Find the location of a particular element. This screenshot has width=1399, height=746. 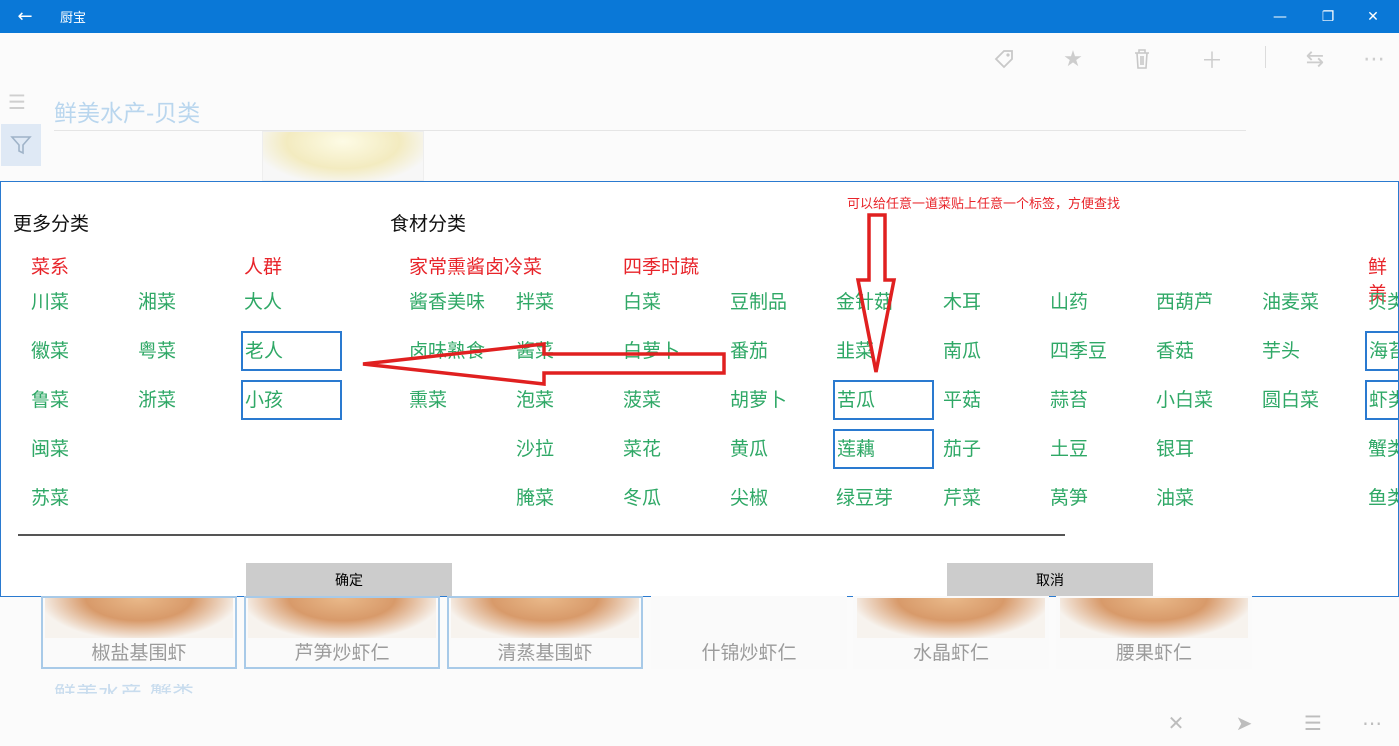

swap-button: ⇆ is located at coordinates (1315, 59).